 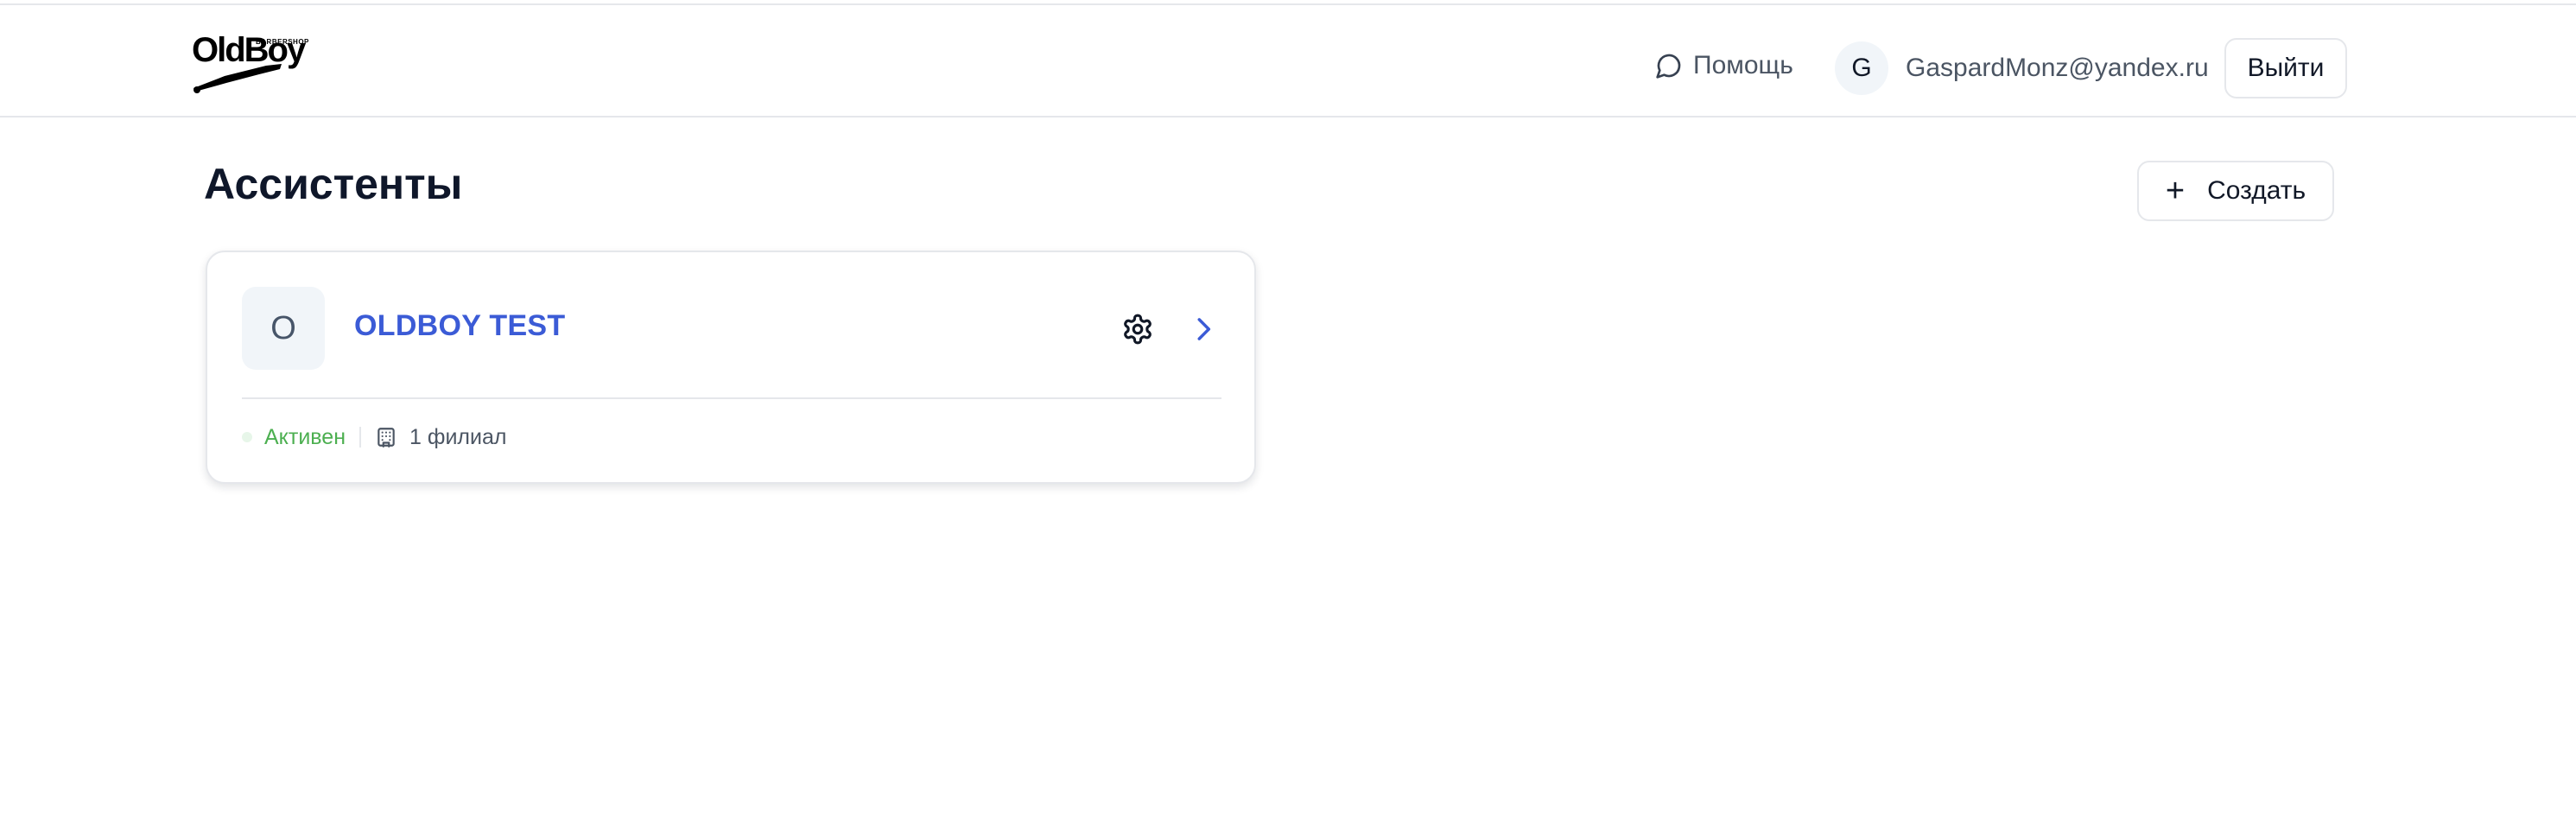 What do you see at coordinates (386, 438) in the screenshot?
I see `building-icon` at bounding box center [386, 438].